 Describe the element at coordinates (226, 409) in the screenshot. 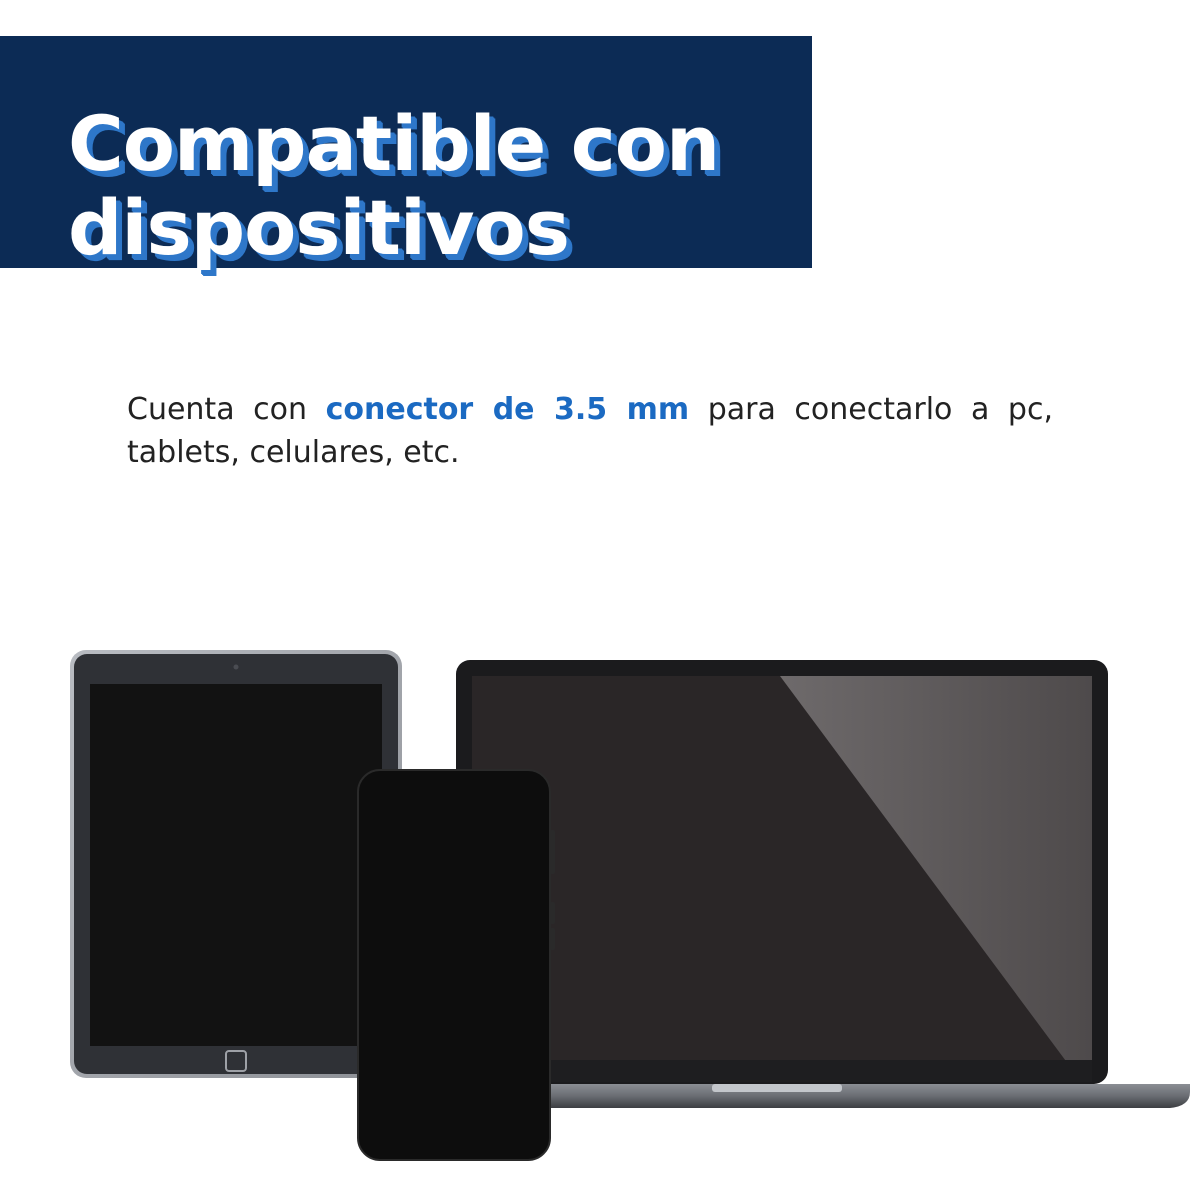

I see `description-intro: Cuenta con` at that location.